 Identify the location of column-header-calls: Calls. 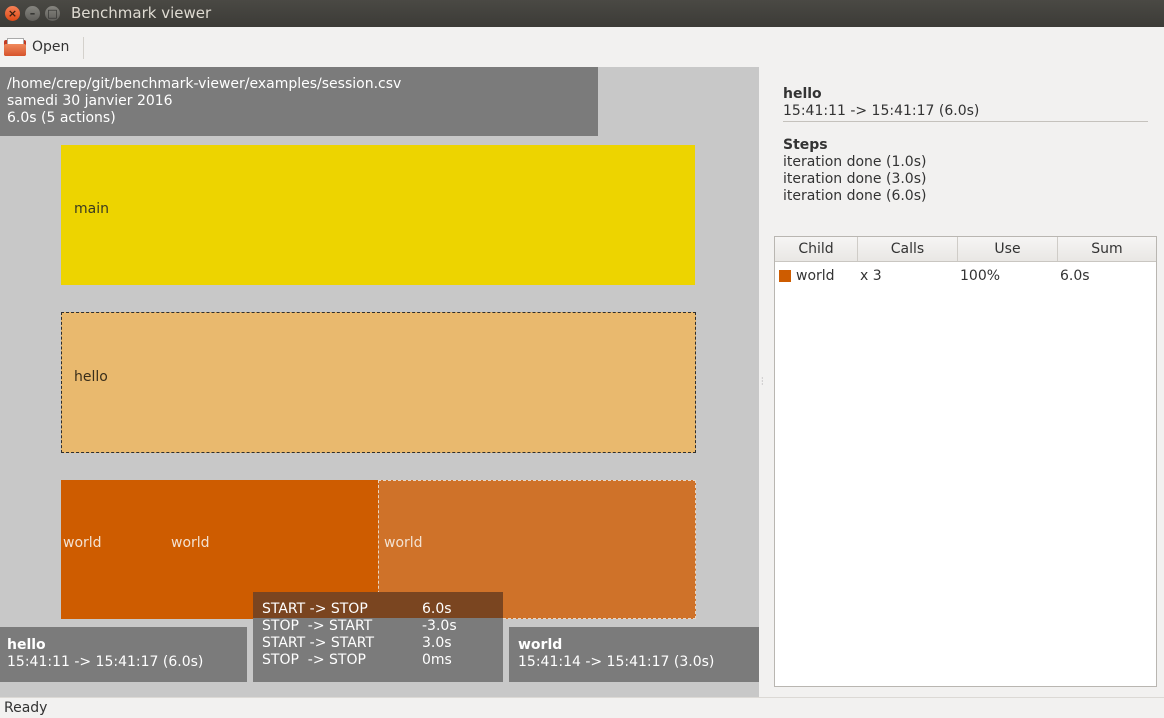
(908, 249).